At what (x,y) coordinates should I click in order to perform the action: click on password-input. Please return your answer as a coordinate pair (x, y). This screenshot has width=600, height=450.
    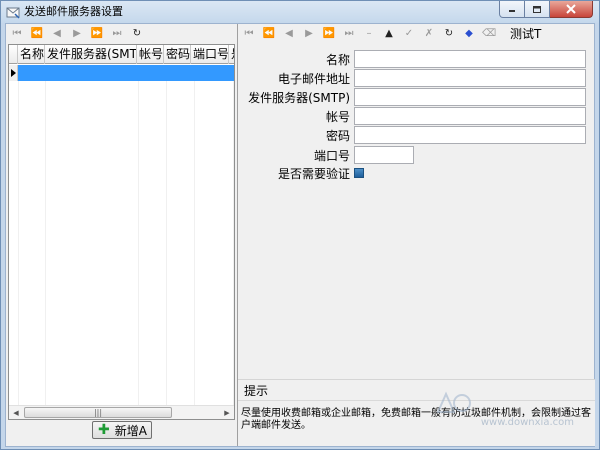
    Looking at the image, I should click on (470, 135).